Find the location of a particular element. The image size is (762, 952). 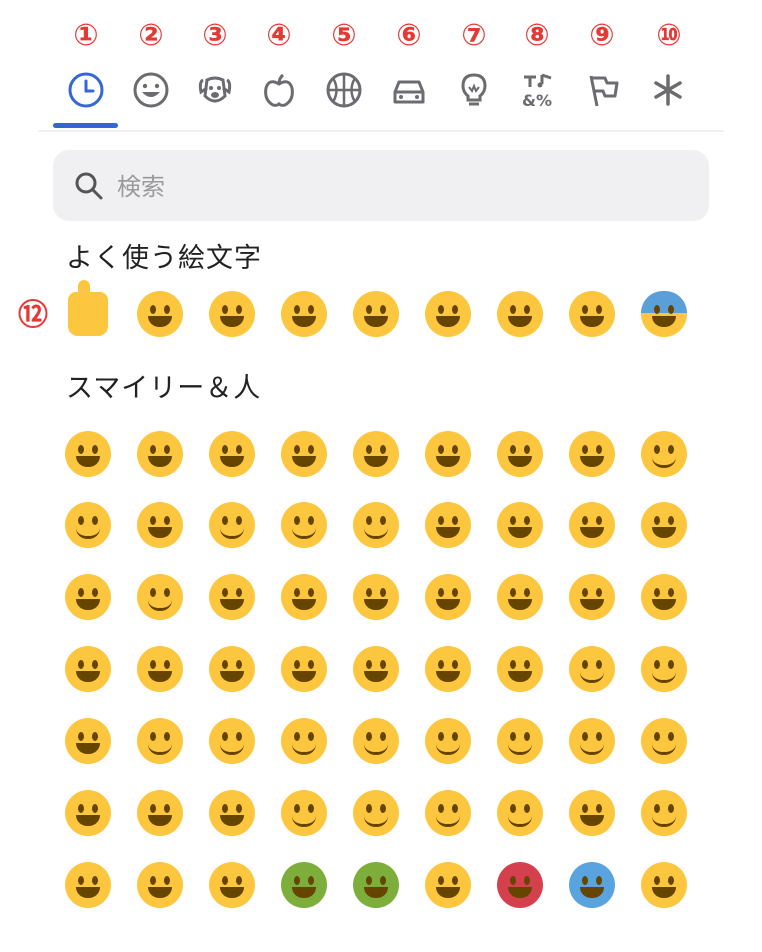

asterisk-icon is located at coordinates (668, 90).